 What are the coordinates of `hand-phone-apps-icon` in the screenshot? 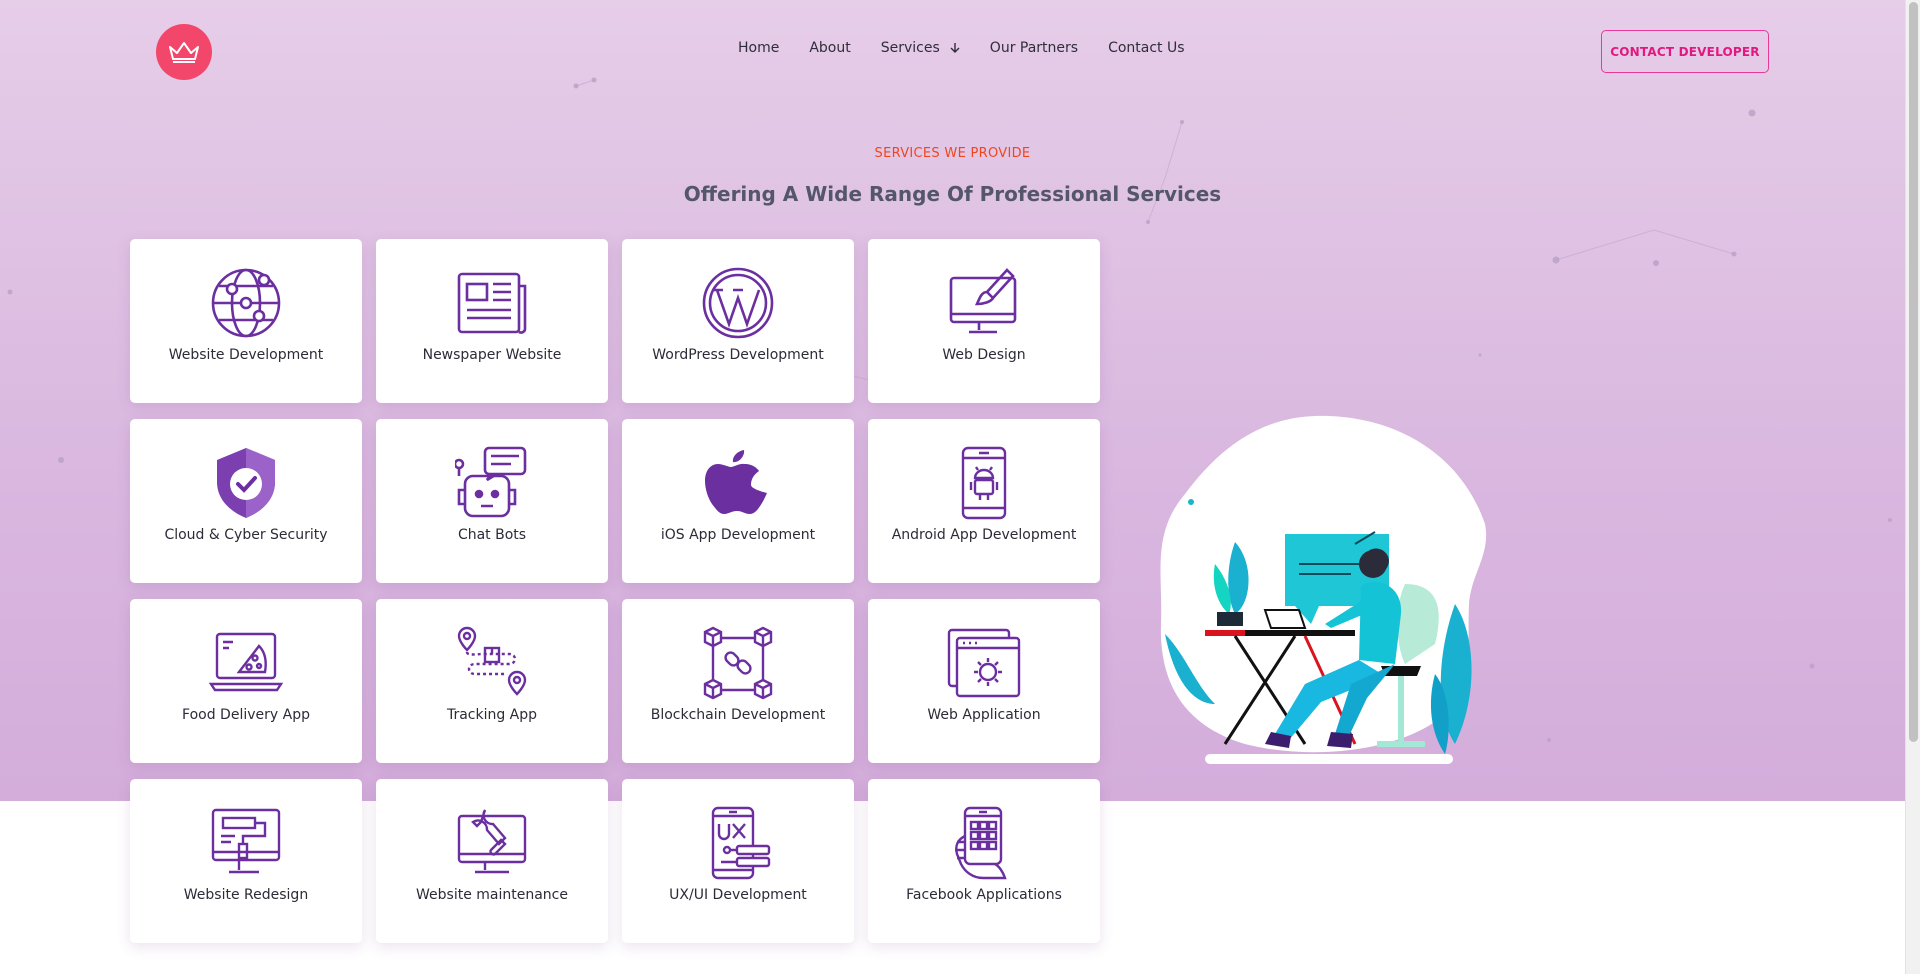 It's located at (984, 843).